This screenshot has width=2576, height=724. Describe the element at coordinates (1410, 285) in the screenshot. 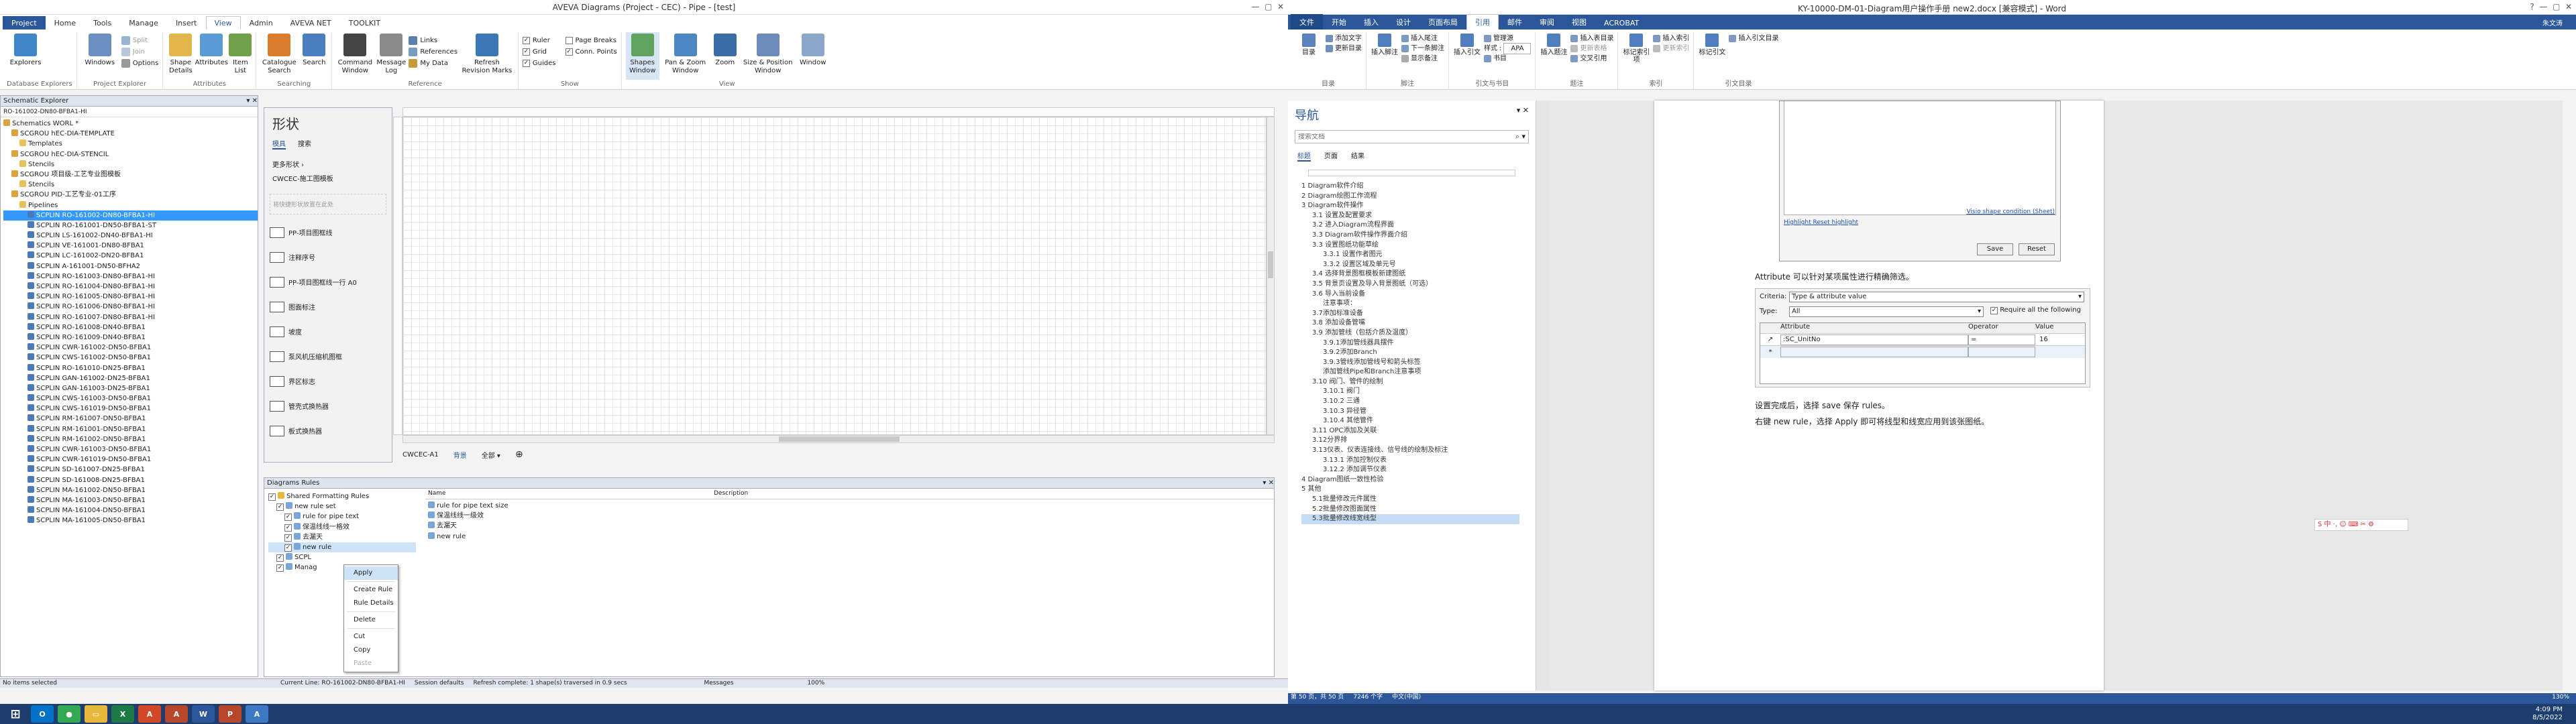

I see `nav-heading-item: 3.5 背景页设置及导入背景图纸（可选）` at that location.